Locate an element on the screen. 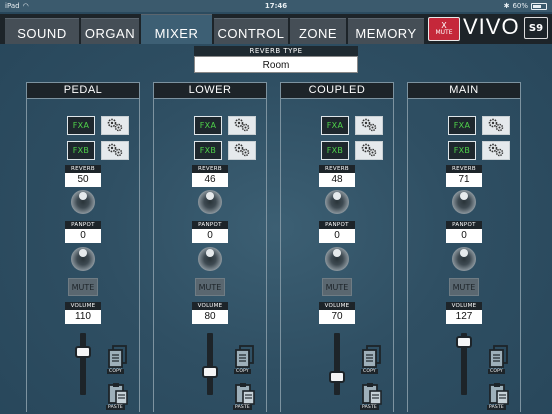  tab-memory: MEMORY is located at coordinates (386, 31).